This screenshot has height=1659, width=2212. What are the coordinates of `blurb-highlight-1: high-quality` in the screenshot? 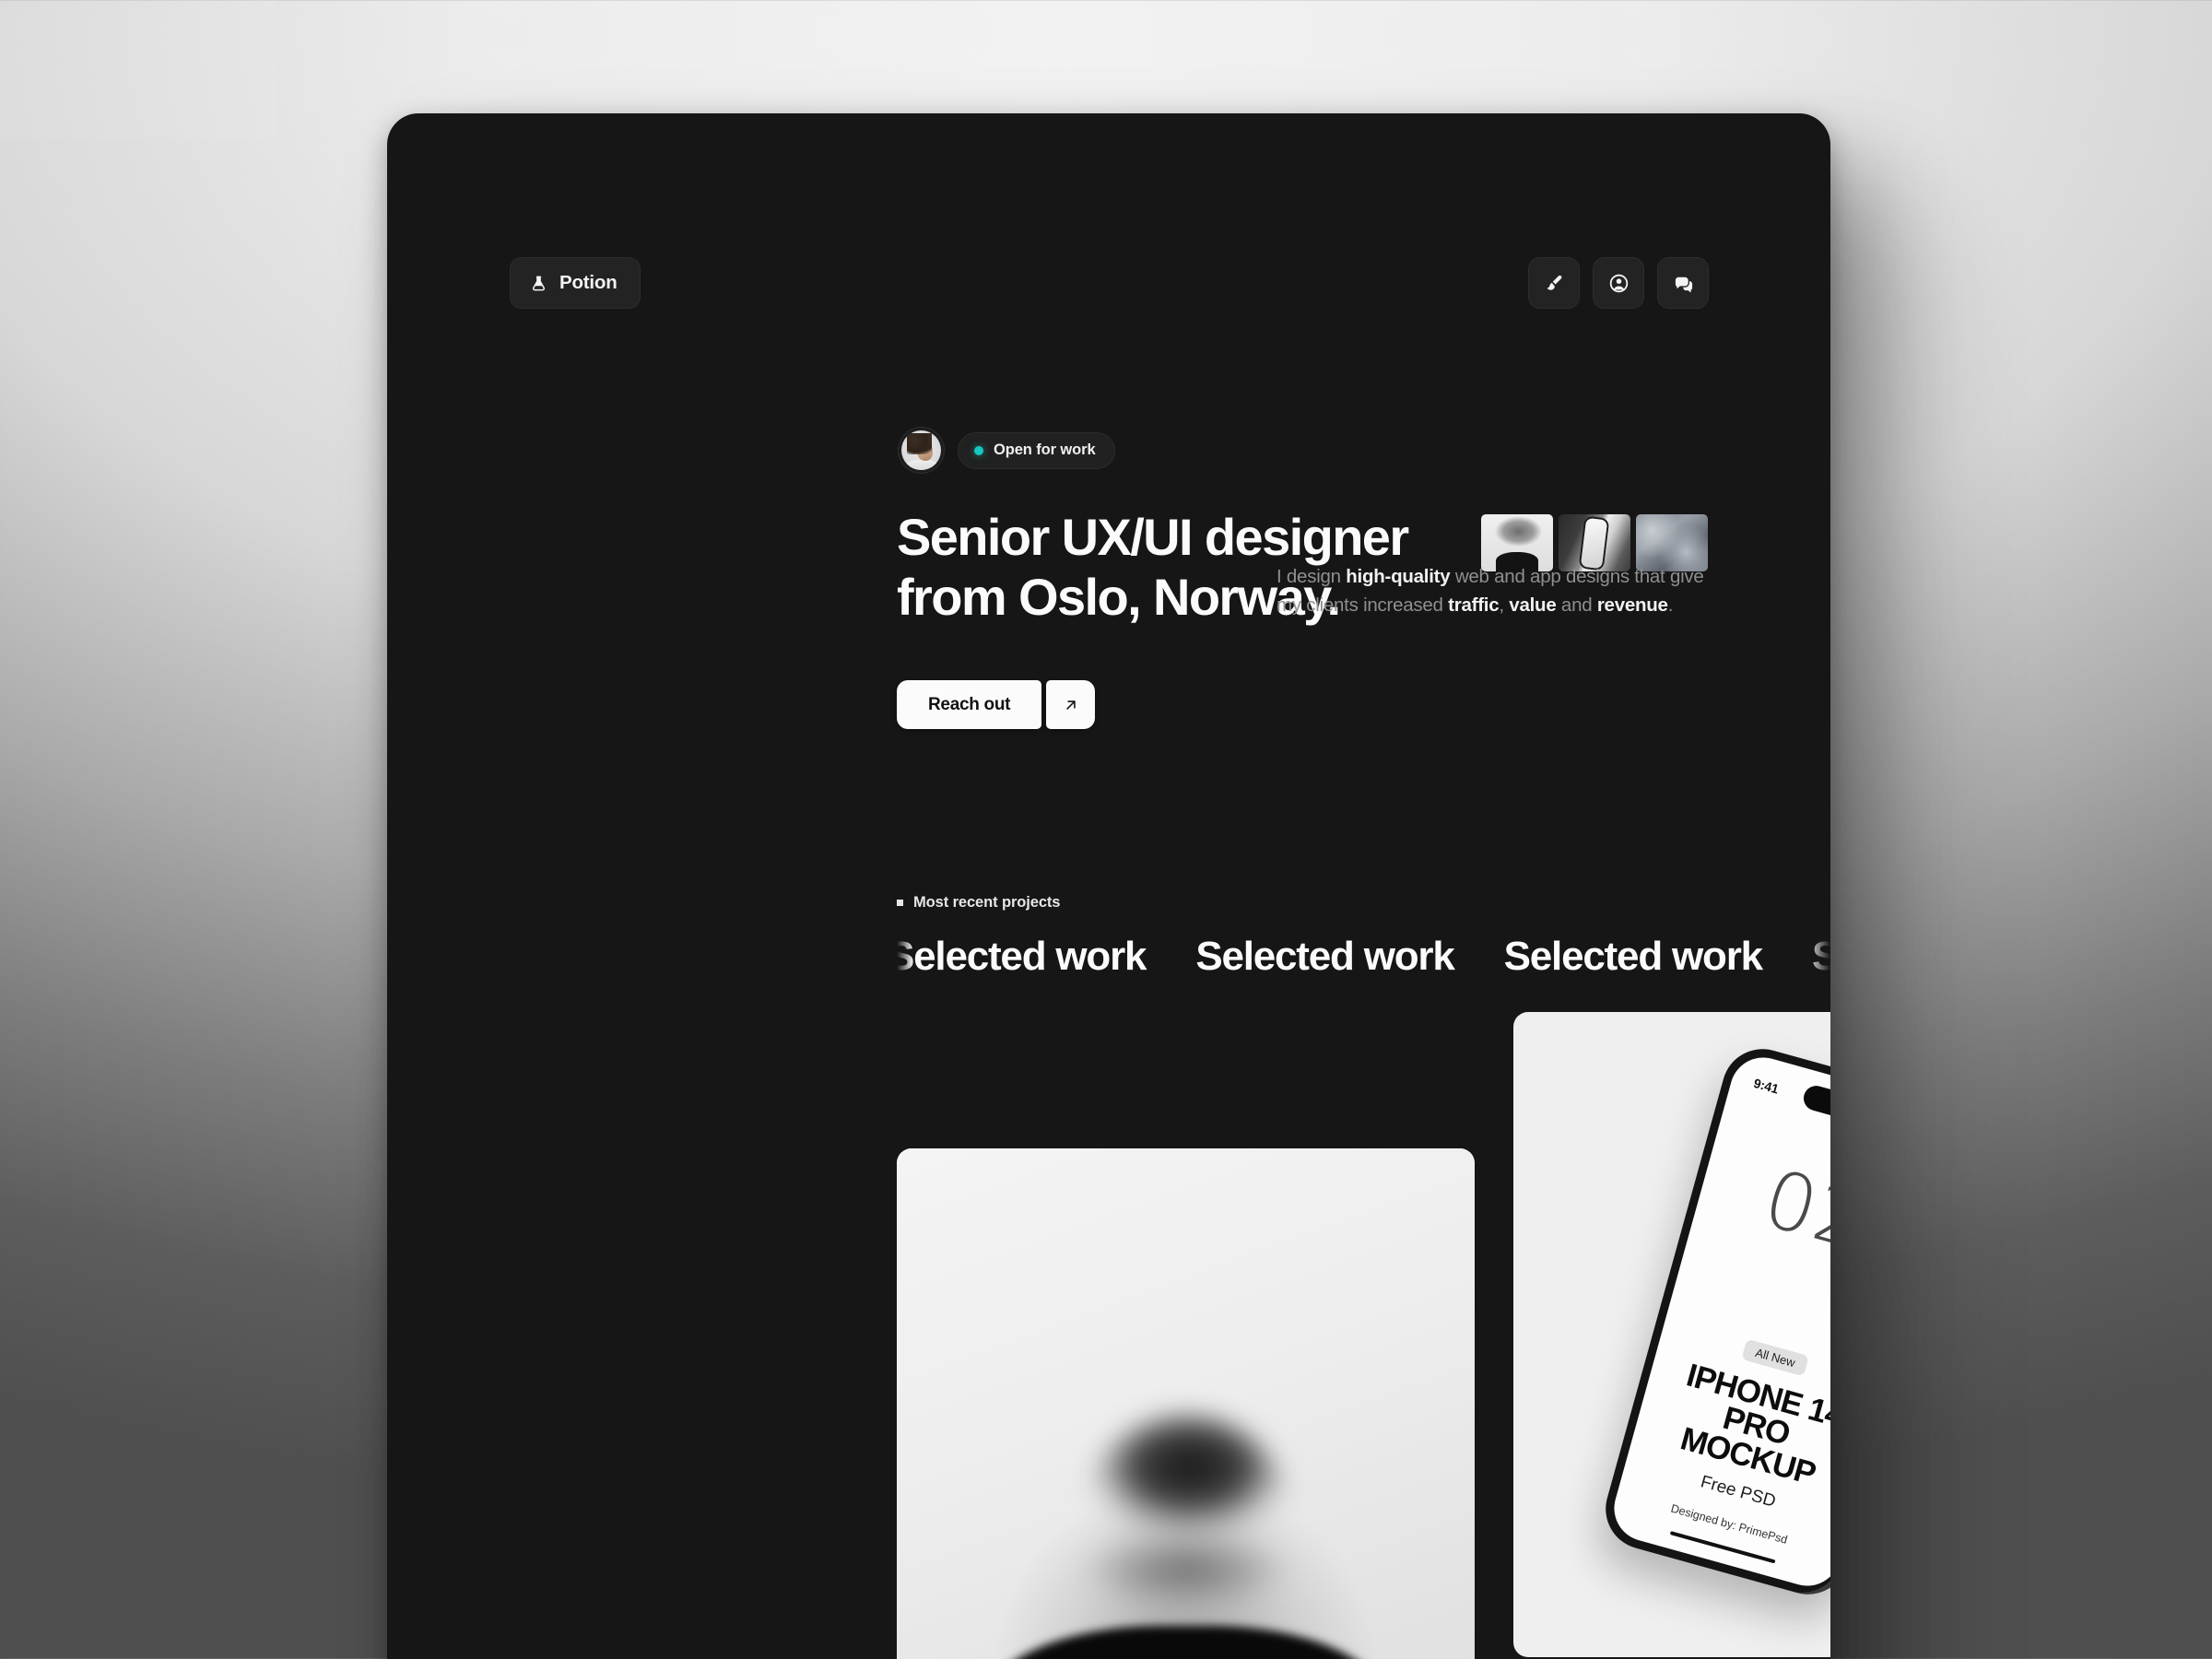 It's located at (1398, 576).